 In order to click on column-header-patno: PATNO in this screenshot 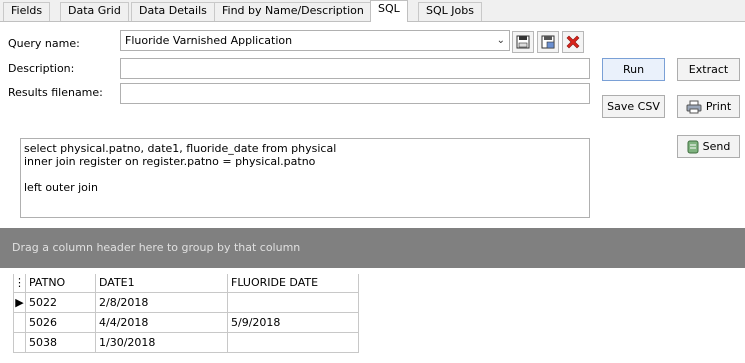, I will do `click(60, 283)`.